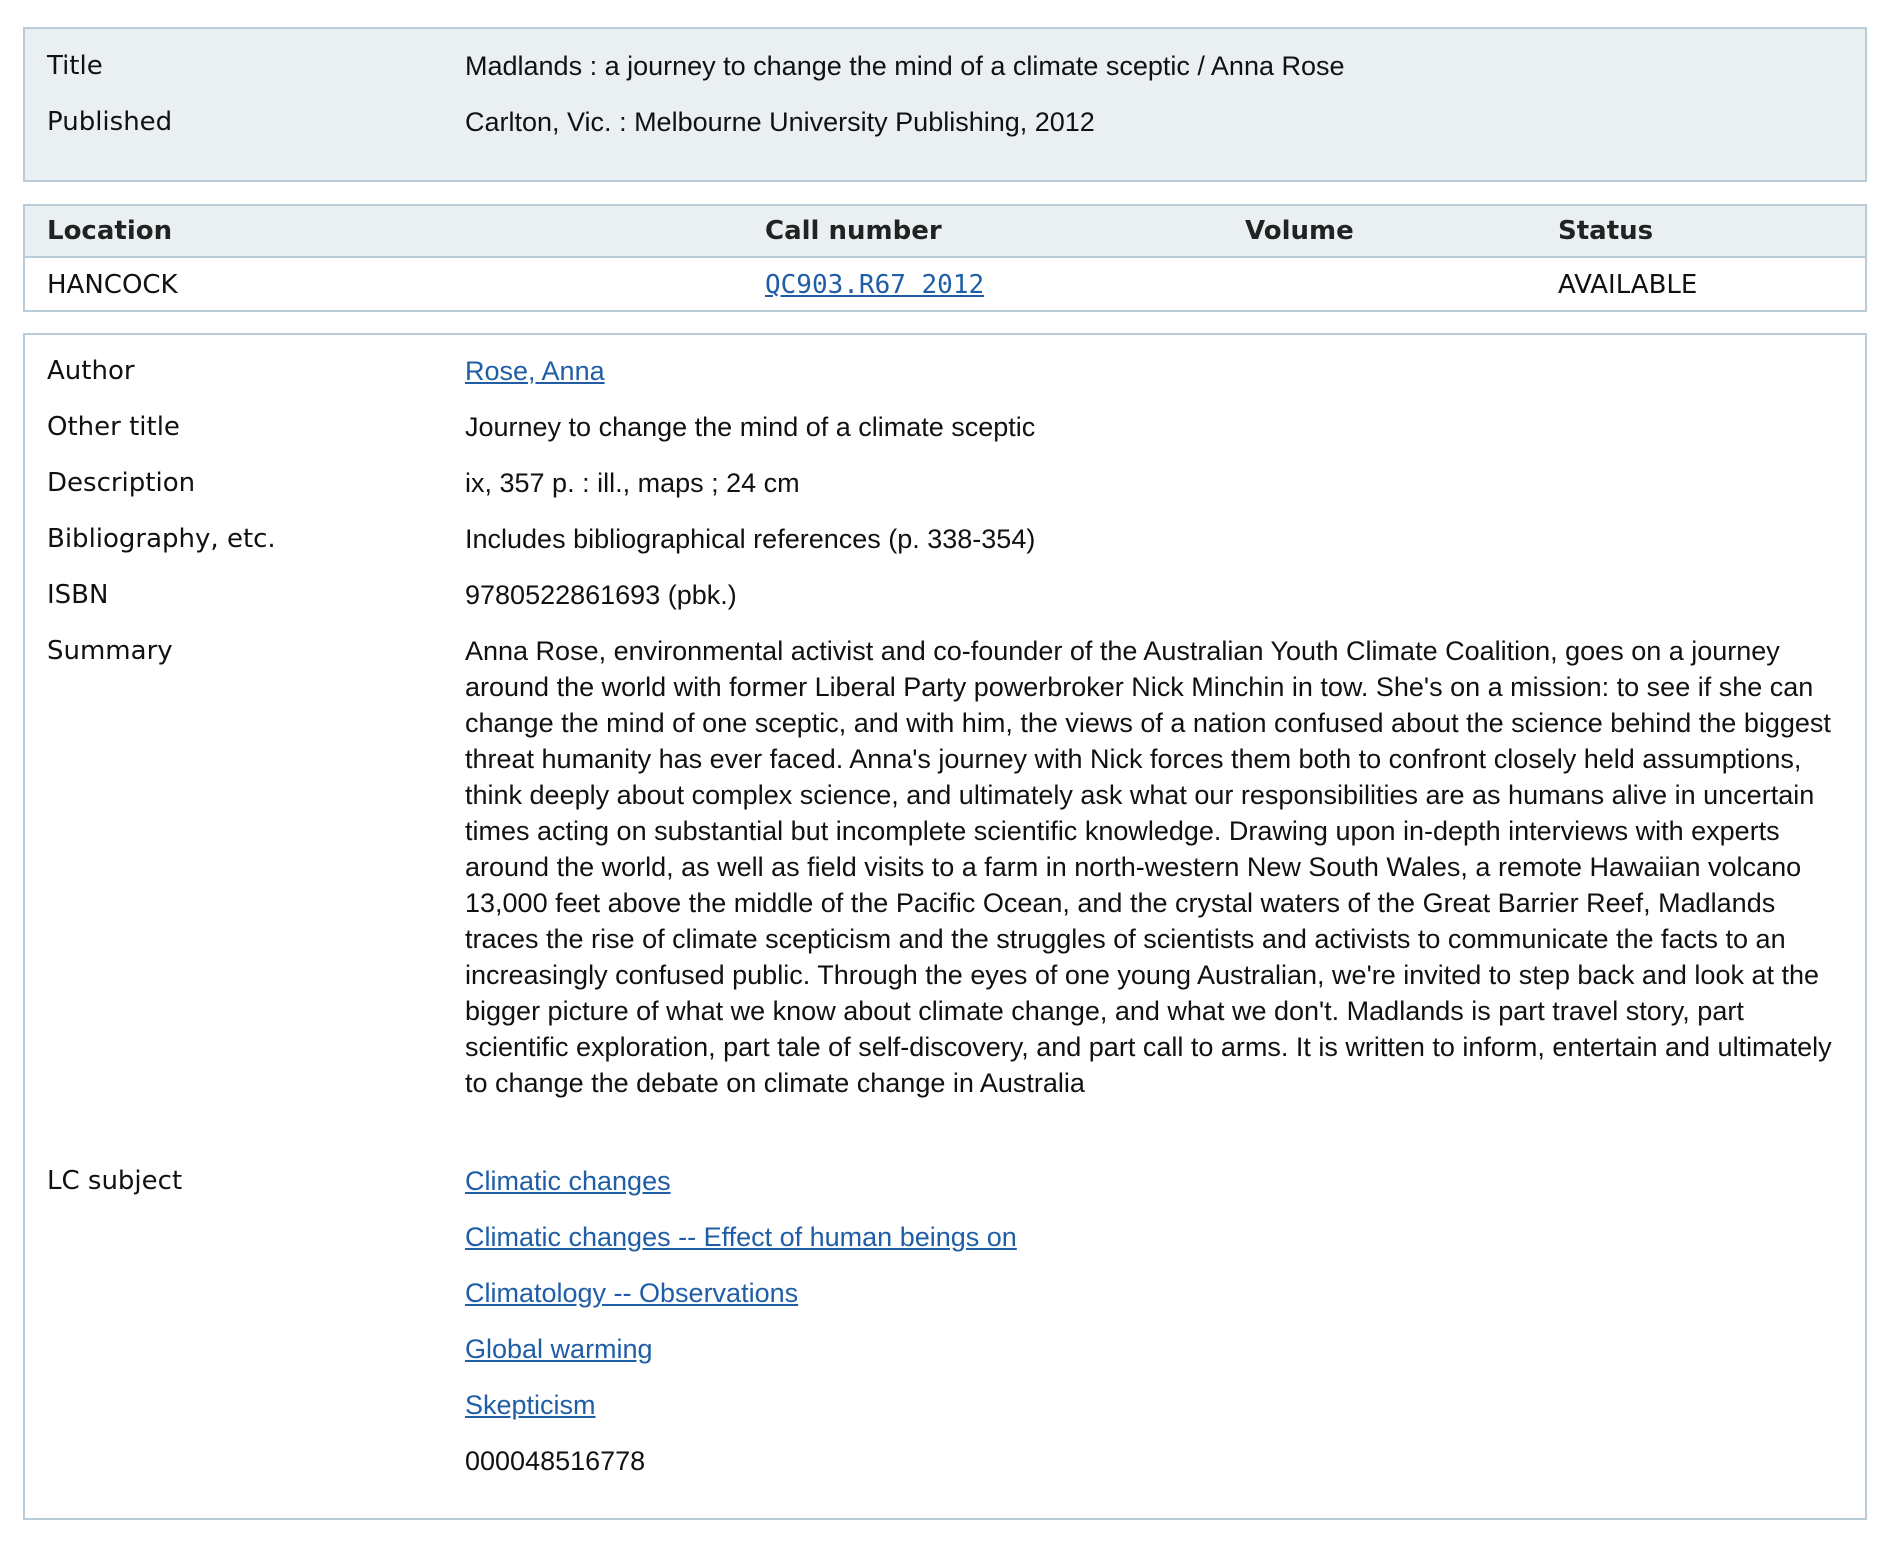 Image resolution: width=1894 pixels, height=1544 pixels. What do you see at coordinates (559, 1349) in the screenshot?
I see `lc-subject-link: Global warming` at bounding box center [559, 1349].